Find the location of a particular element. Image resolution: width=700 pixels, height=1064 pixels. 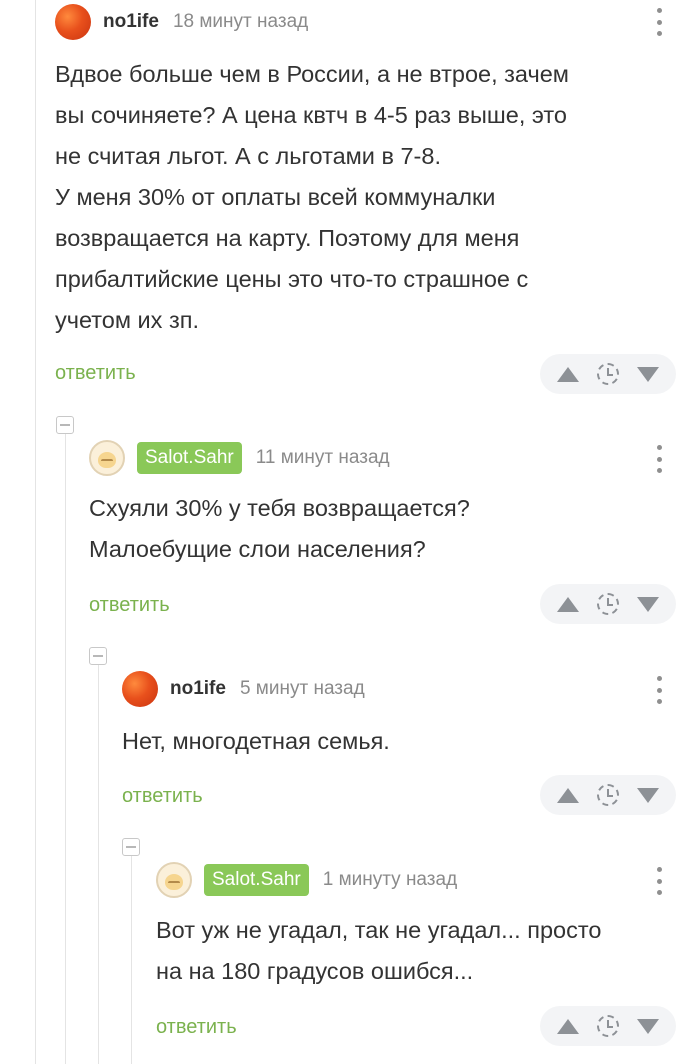

comment-text: Нет, многодетная семья. is located at coordinates (402, 741).